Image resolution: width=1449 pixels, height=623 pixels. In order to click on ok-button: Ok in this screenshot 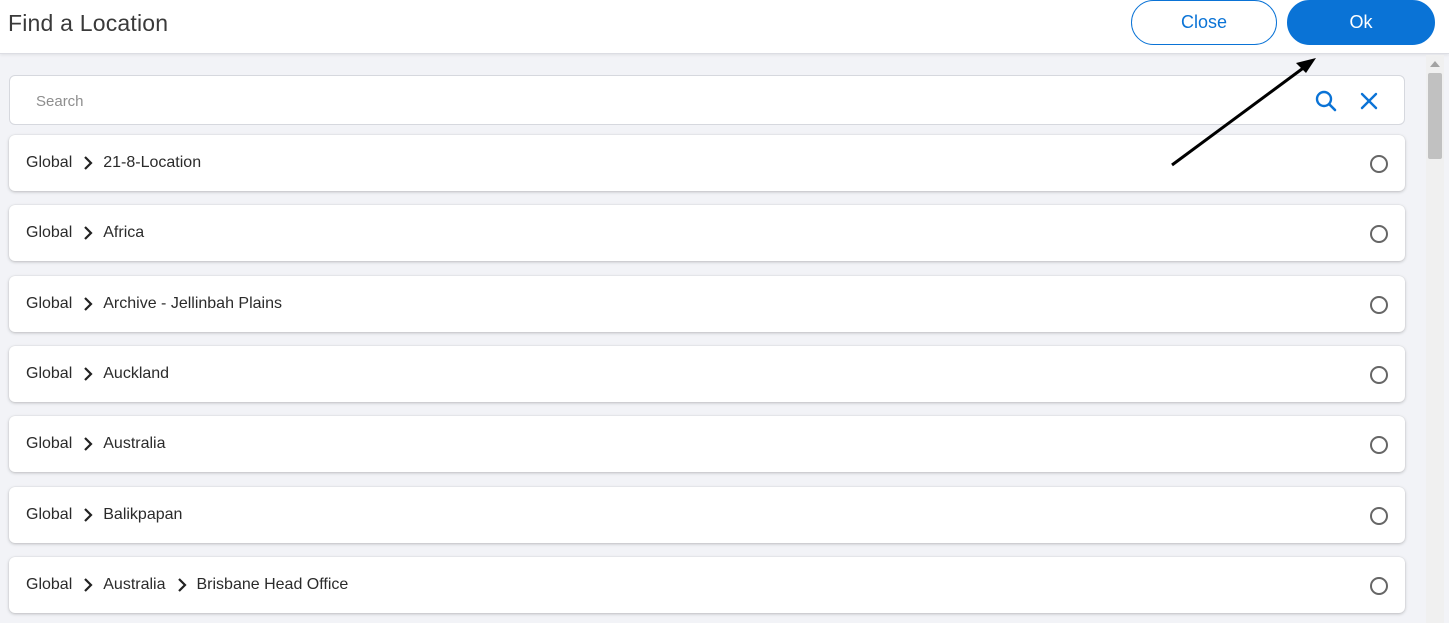, I will do `click(1361, 22)`.